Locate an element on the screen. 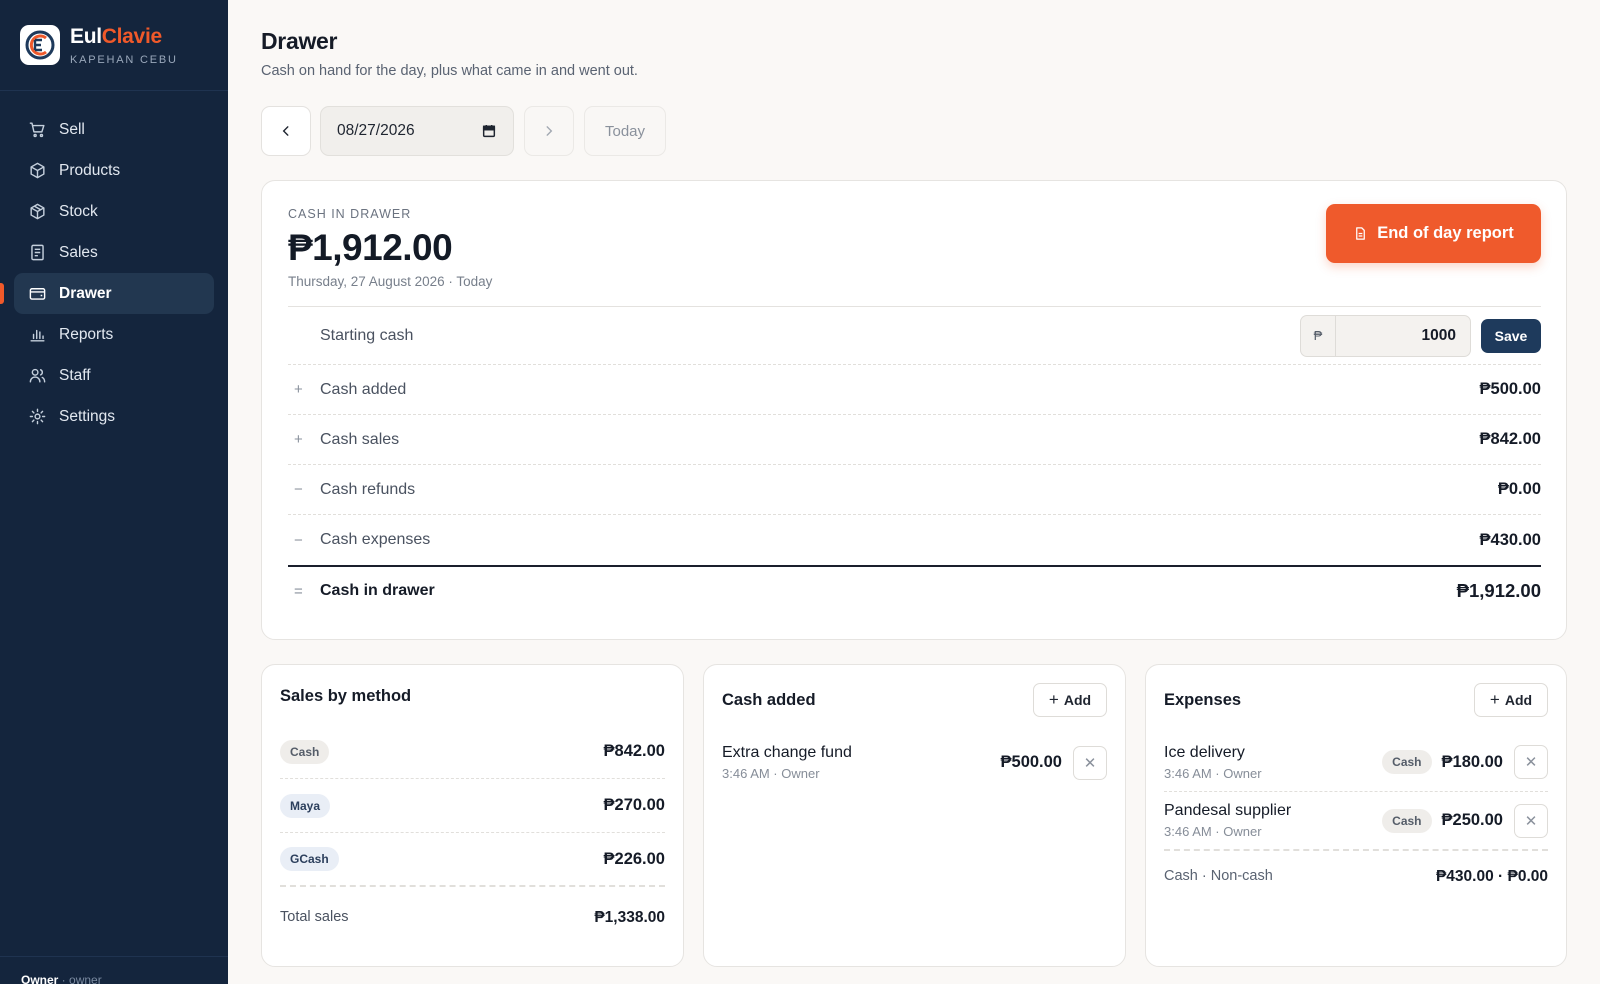  user-role: owner is located at coordinates (85, 978).